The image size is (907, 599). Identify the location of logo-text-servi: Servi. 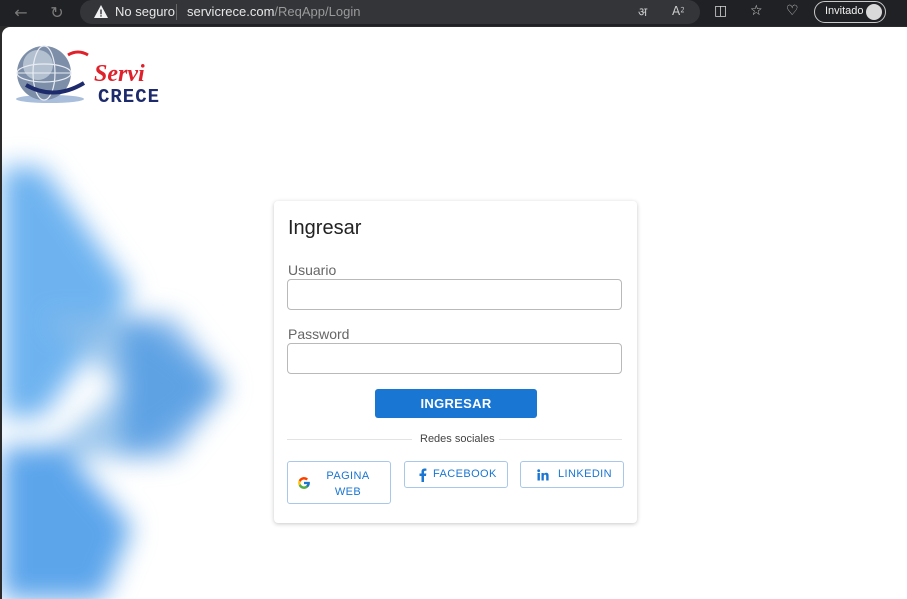
(119, 74).